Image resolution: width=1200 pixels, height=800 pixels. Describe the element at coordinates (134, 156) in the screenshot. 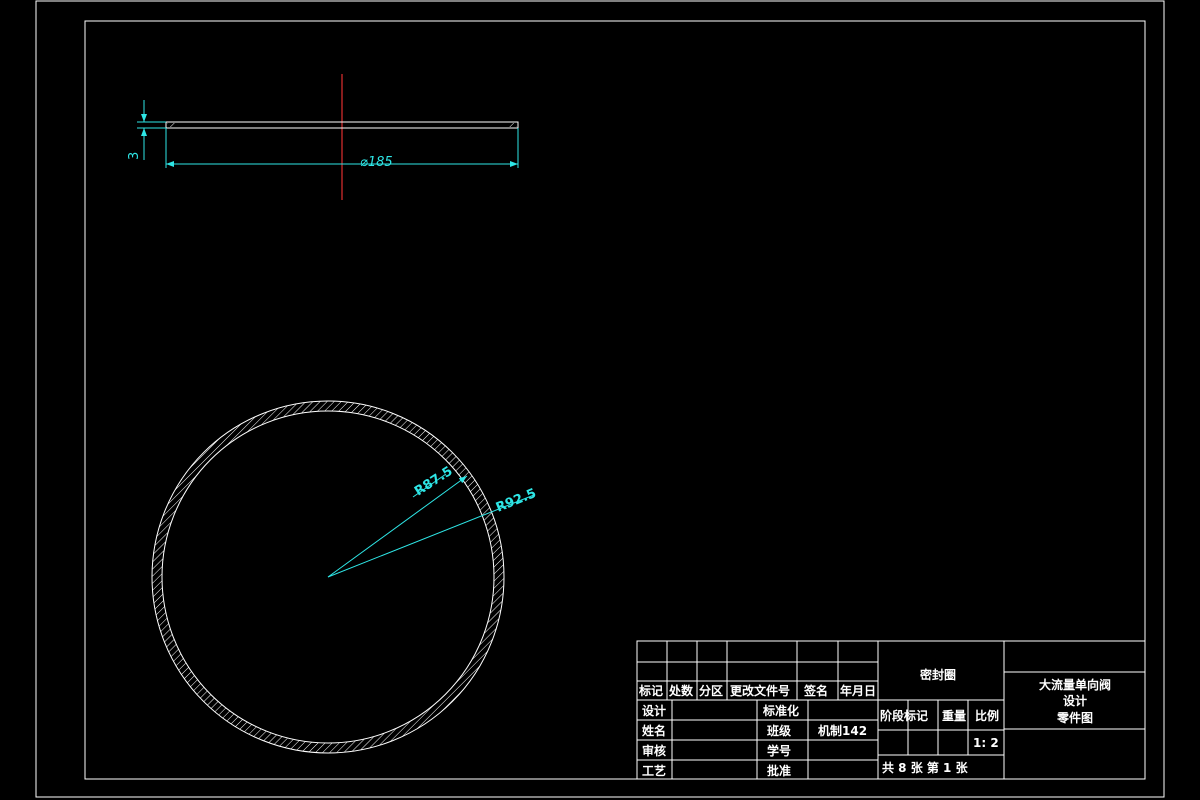

I see `thickness-dim-text: 3` at that location.